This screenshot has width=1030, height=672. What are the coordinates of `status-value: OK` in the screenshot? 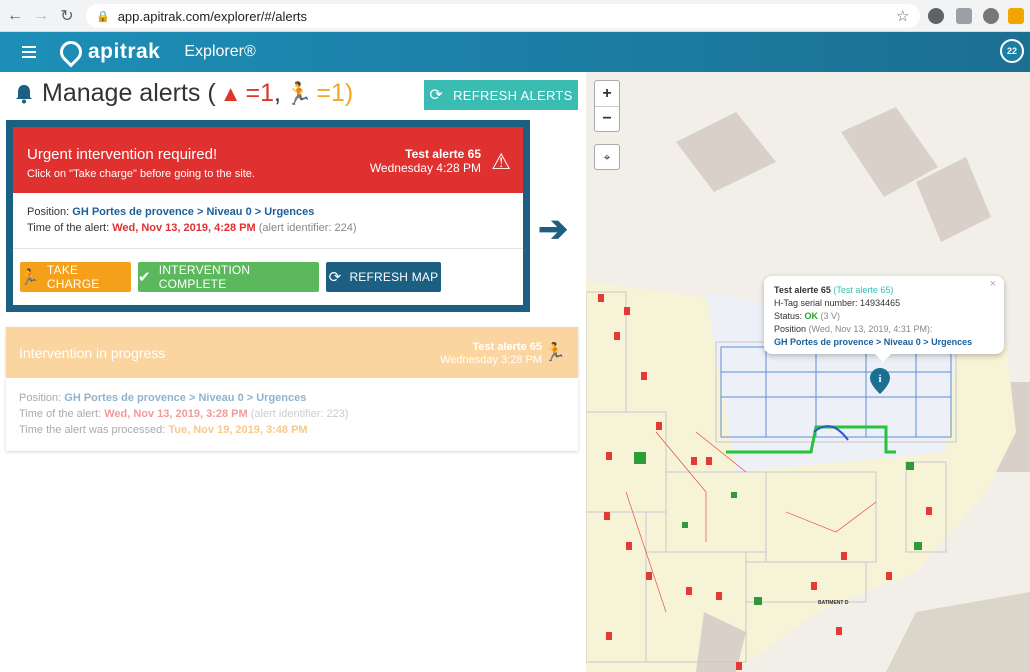 It's located at (811, 316).